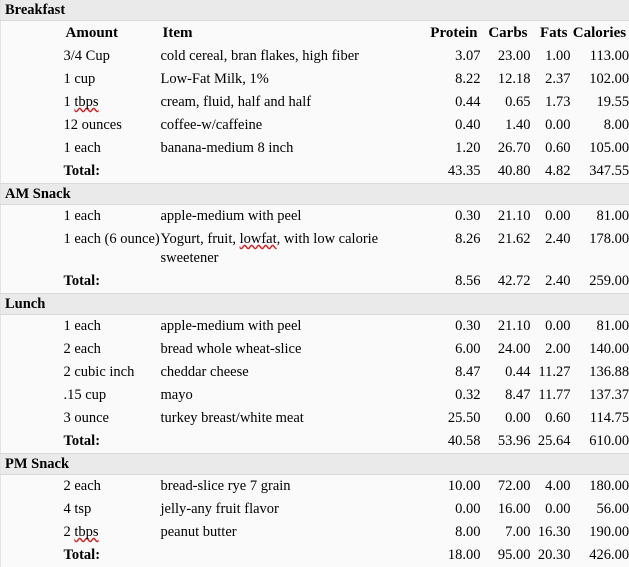 This screenshot has height=567, width=629. What do you see at coordinates (600, 509) in the screenshot?
I see `food-calories-value: 56.00` at bounding box center [600, 509].